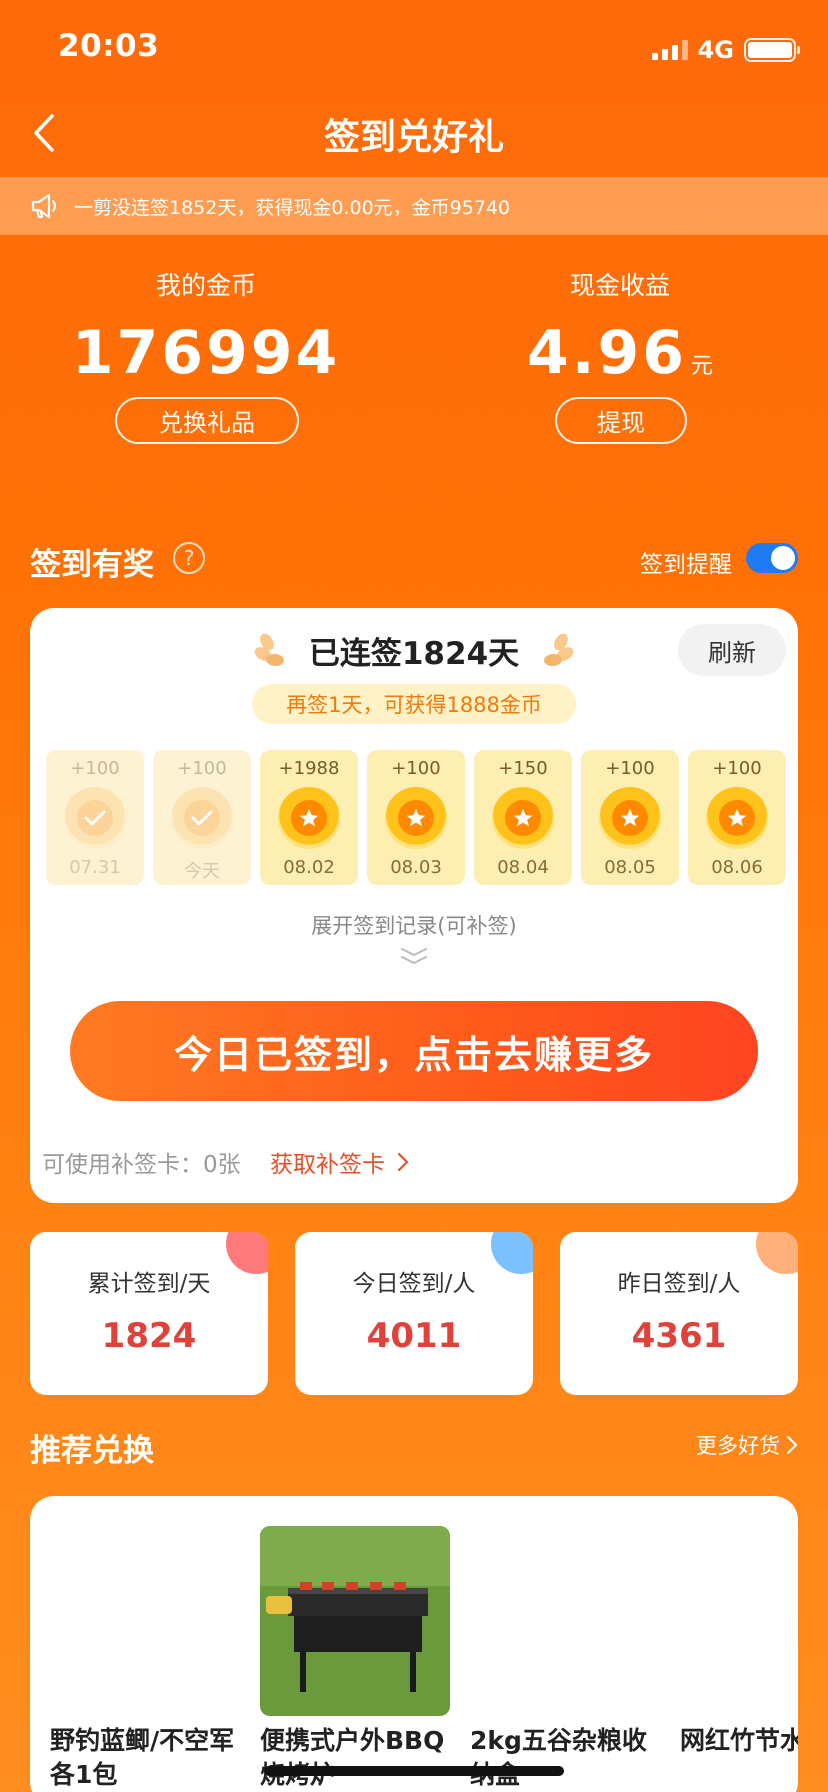 The image size is (828, 1792). I want to click on chevron-left-icon, so click(44, 133).